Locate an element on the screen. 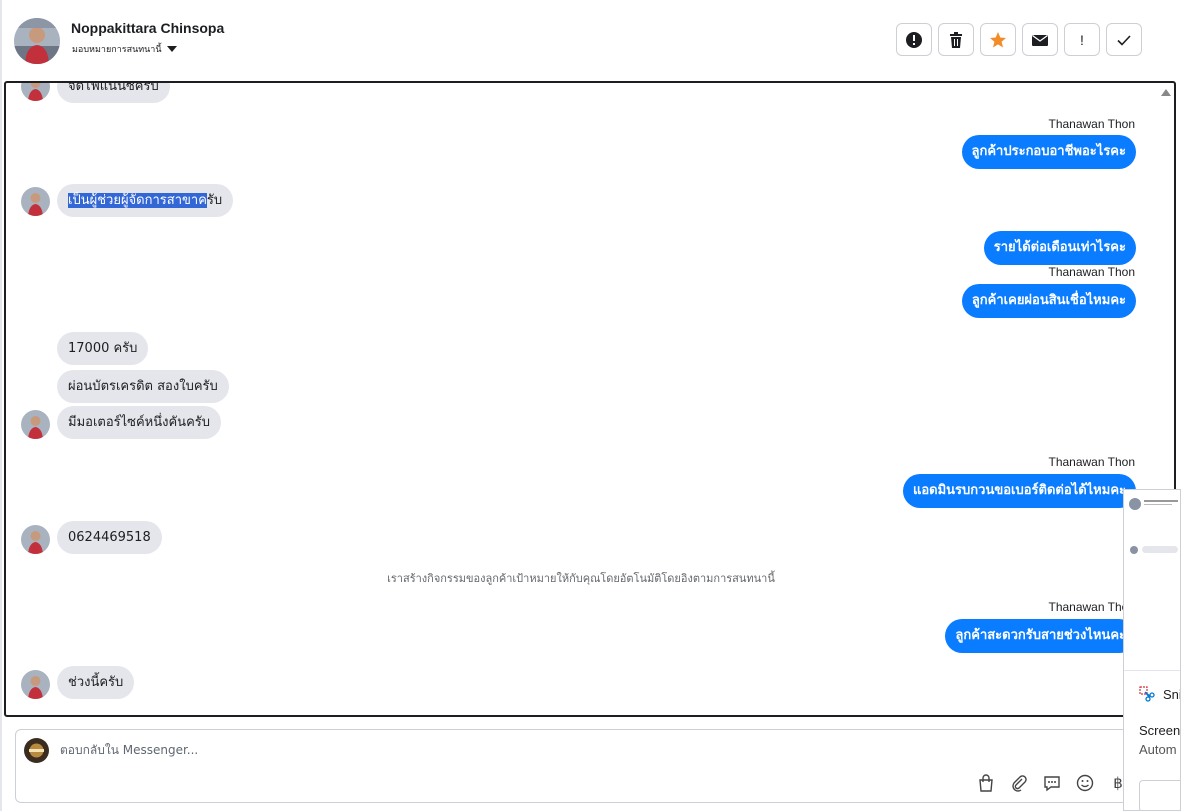 The height and width of the screenshot is (811, 1181). trash-icon is located at coordinates (956, 39).